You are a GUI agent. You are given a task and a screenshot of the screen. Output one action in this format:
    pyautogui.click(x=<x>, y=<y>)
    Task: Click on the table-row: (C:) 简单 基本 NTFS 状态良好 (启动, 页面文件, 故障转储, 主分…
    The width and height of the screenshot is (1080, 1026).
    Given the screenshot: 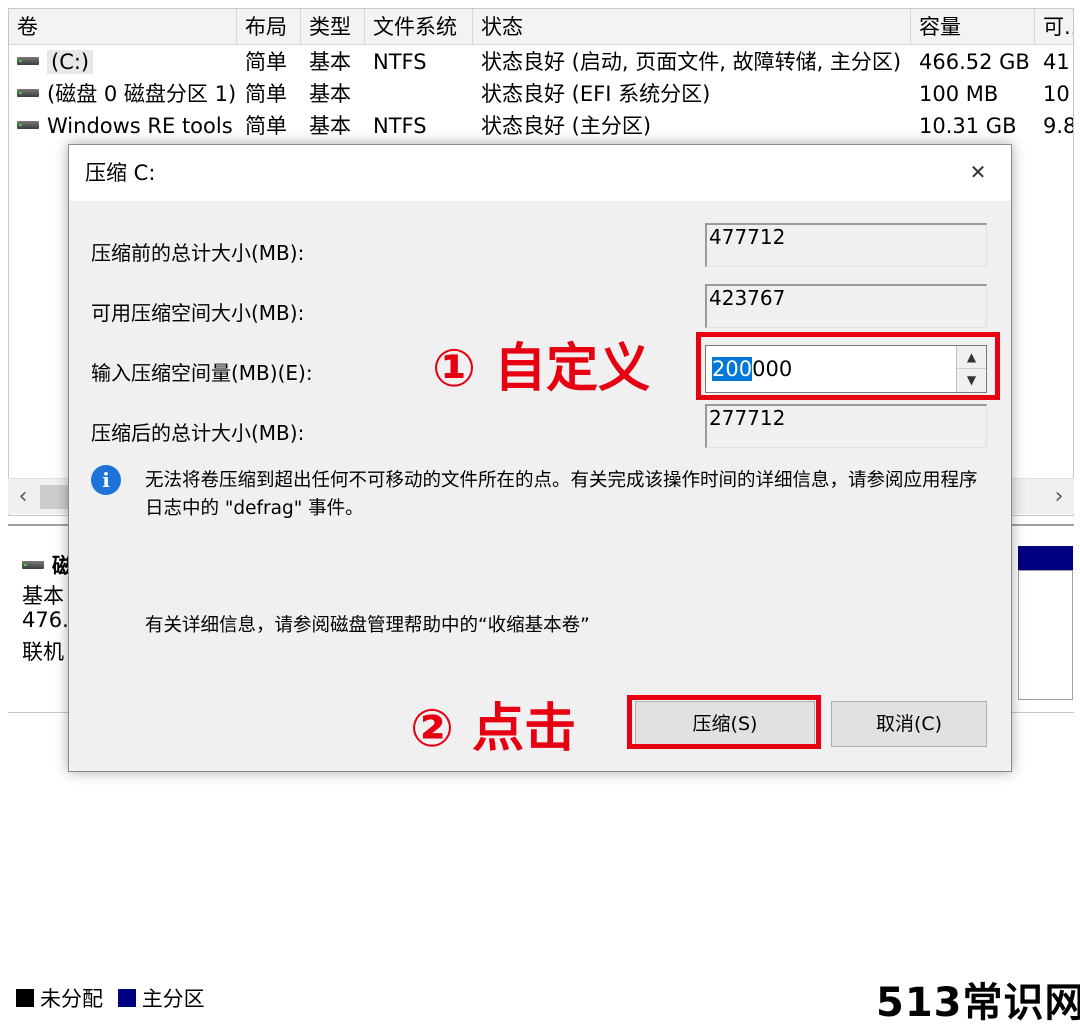 What is the action you would take?
    pyautogui.click(x=541, y=62)
    